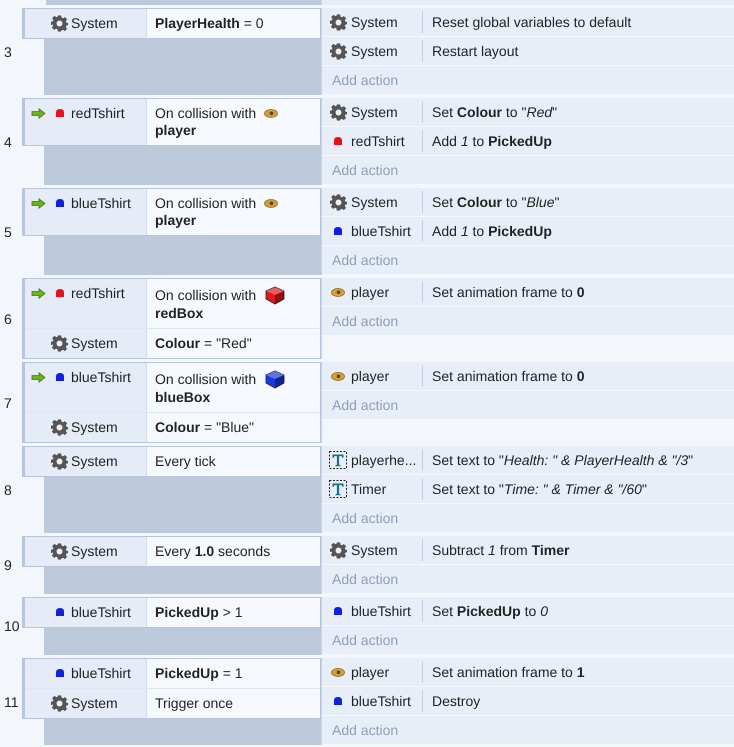 The height and width of the screenshot is (747, 734). What do you see at coordinates (175, 130) in the screenshot?
I see `condition-target: player` at bounding box center [175, 130].